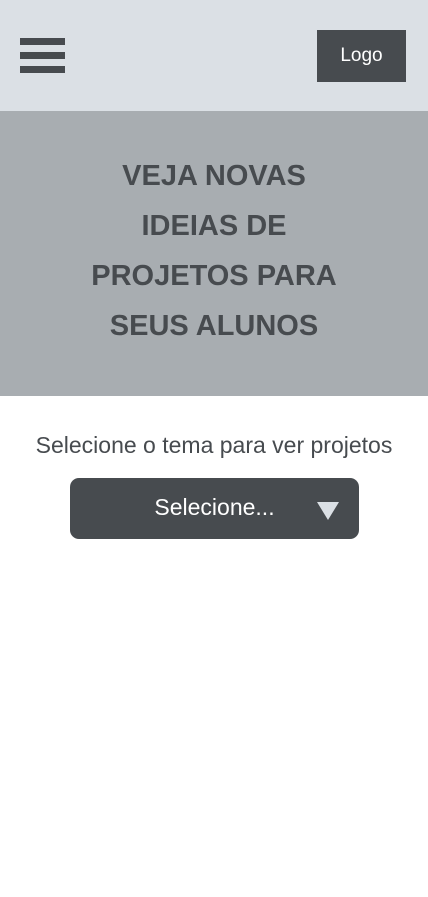 The image size is (428, 897). Describe the element at coordinates (214, 176) in the screenshot. I see `hero-title-line: VEJA NOVAS` at that location.